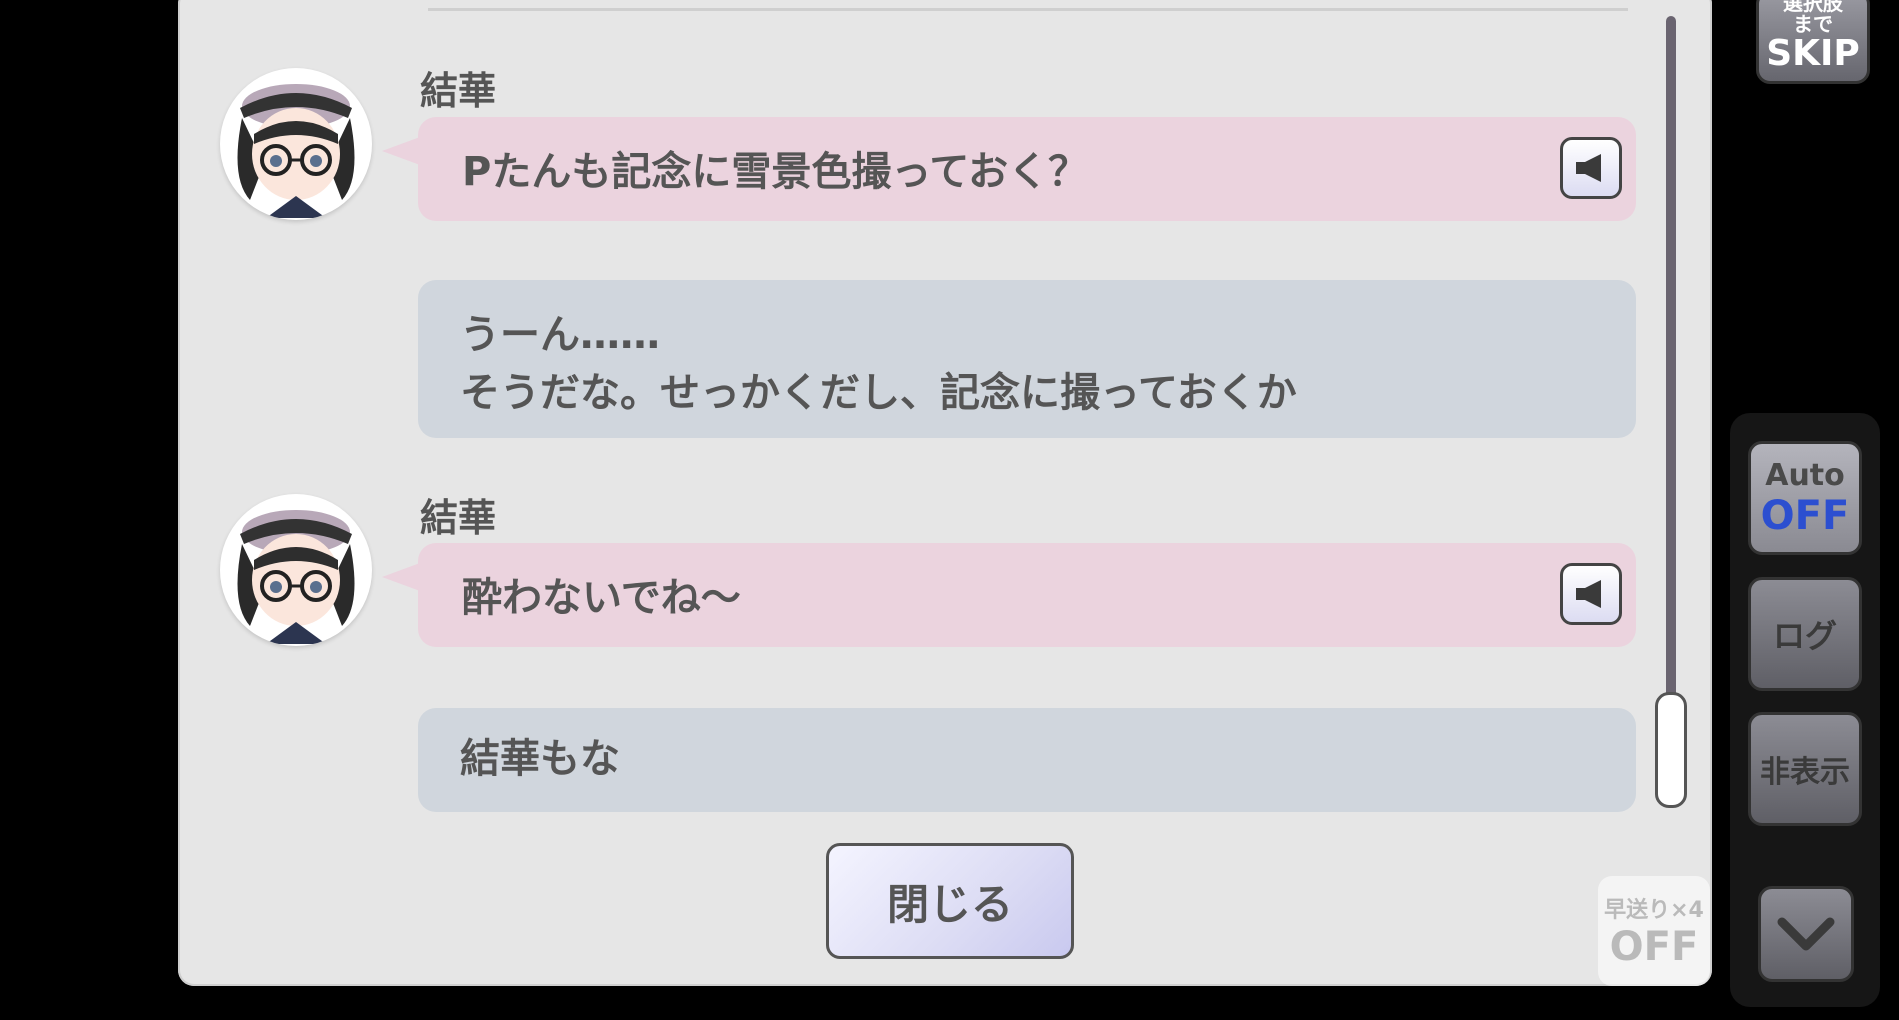 The height and width of the screenshot is (1020, 1899). I want to click on chevron-down-icon, so click(1806, 934).